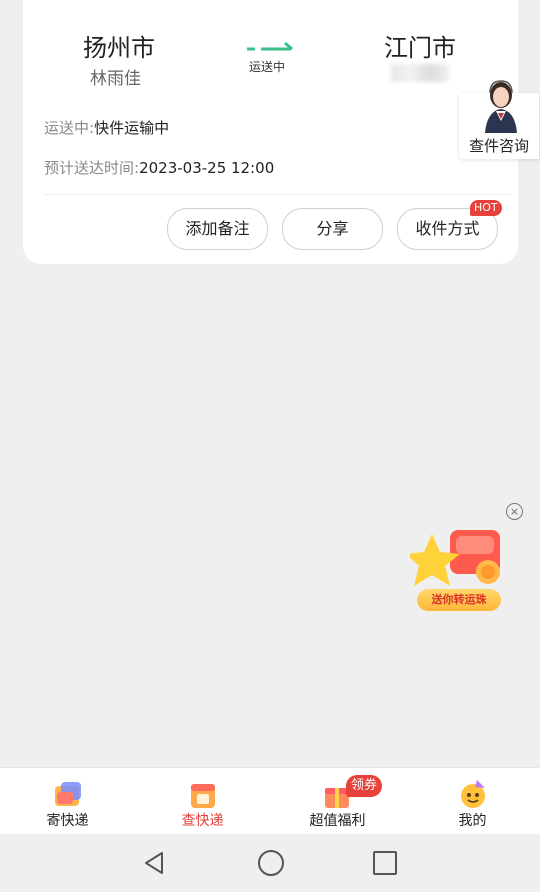 The width and height of the screenshot is (540, 892). I want to click on profile-icon, so click(472, 794).